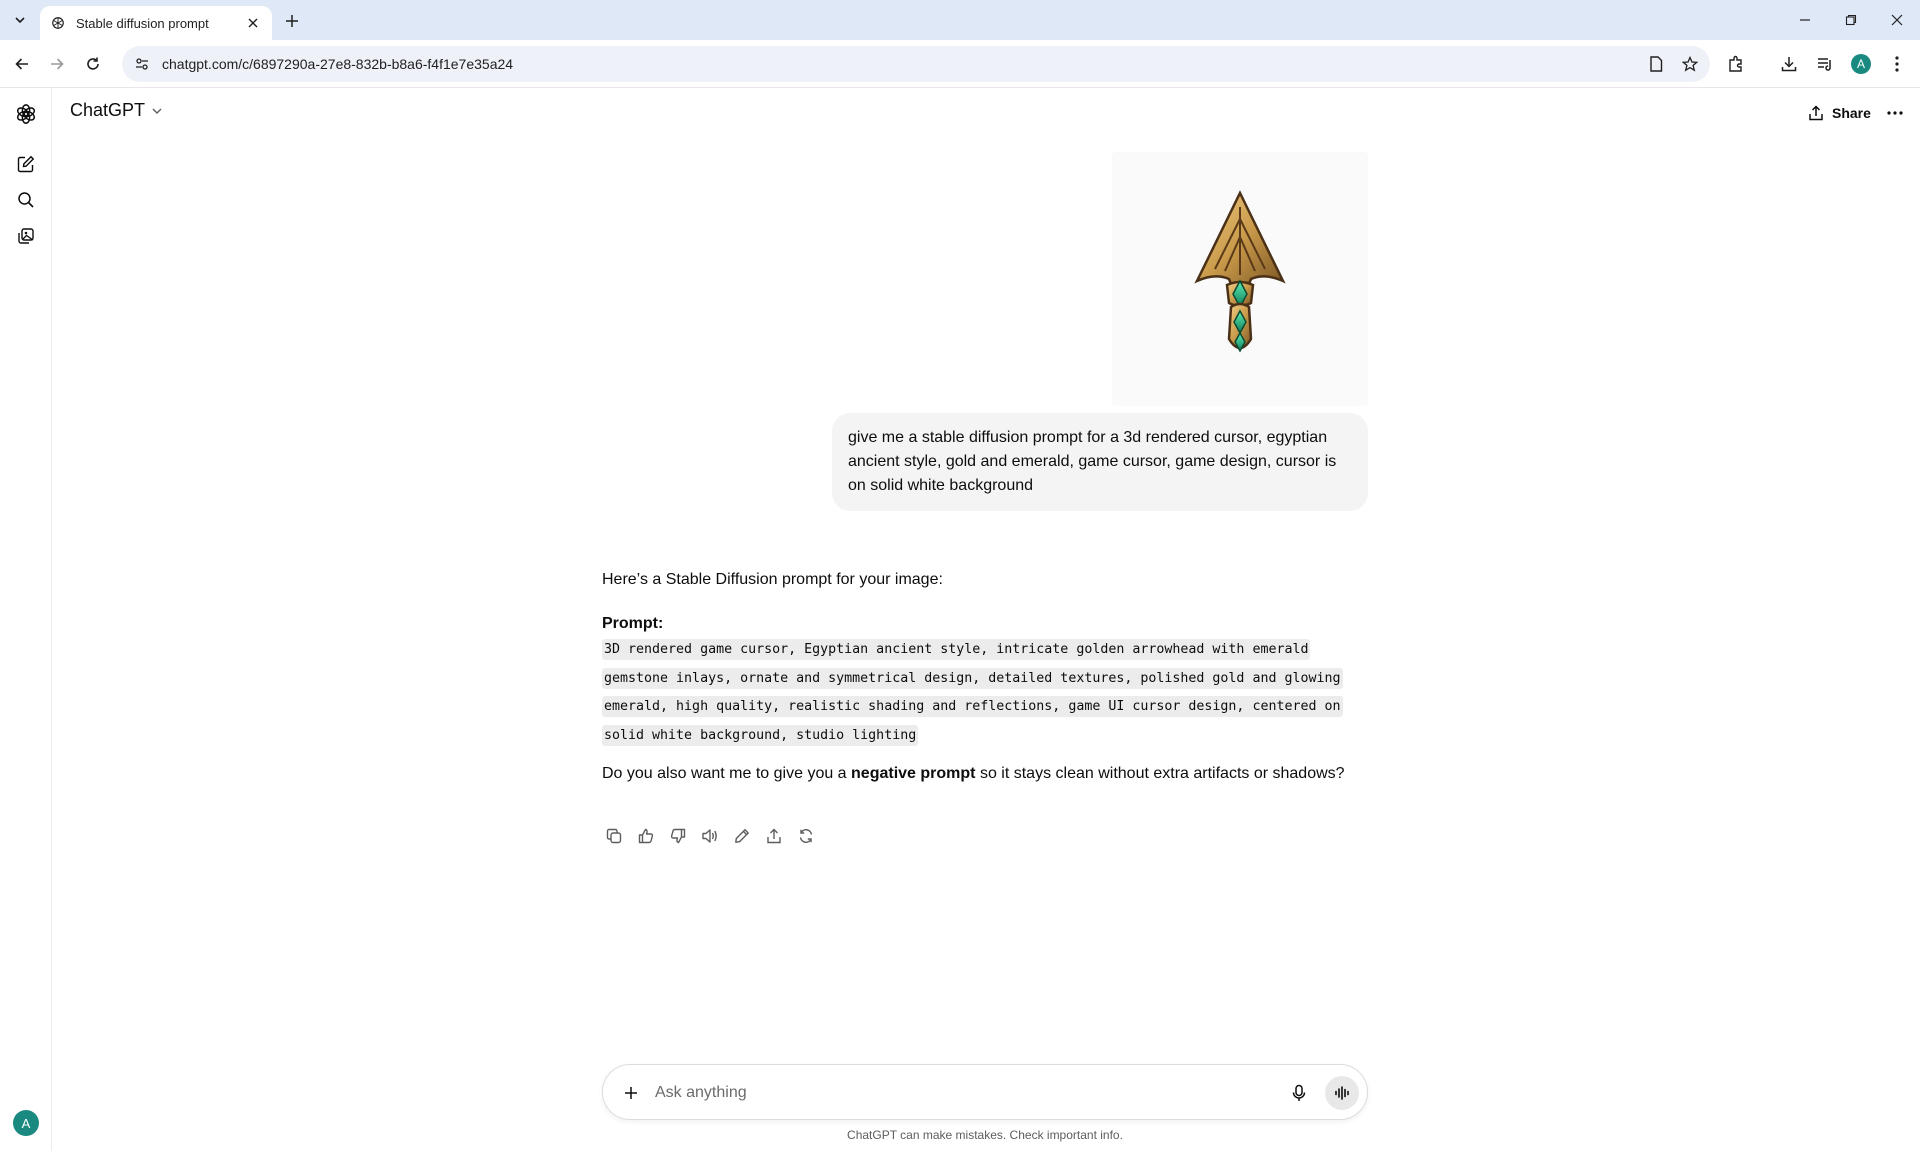  I want to click on back-icon, so click(21, 64).